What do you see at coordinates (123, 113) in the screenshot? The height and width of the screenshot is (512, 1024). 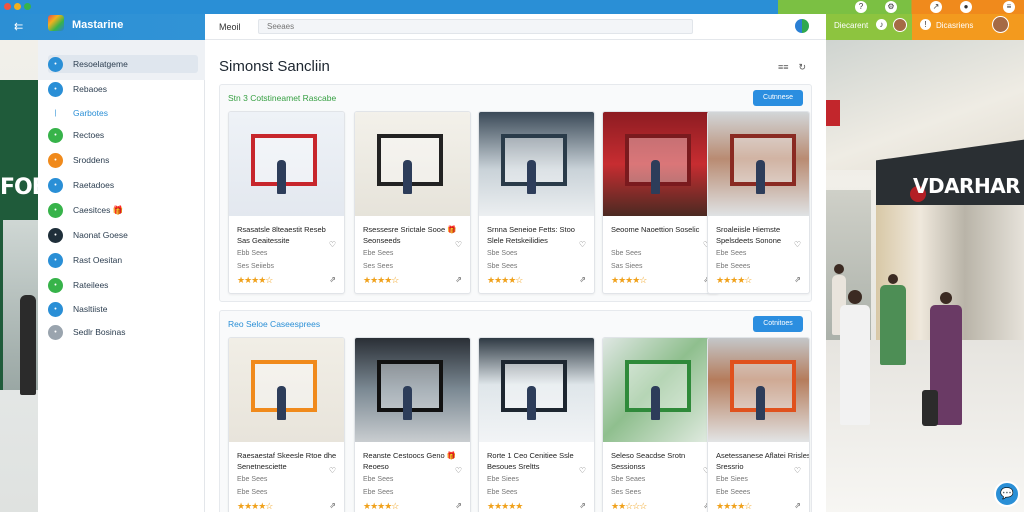 I see `sidebar-item-2: | Garbotes` at bounding box center [123, 113].